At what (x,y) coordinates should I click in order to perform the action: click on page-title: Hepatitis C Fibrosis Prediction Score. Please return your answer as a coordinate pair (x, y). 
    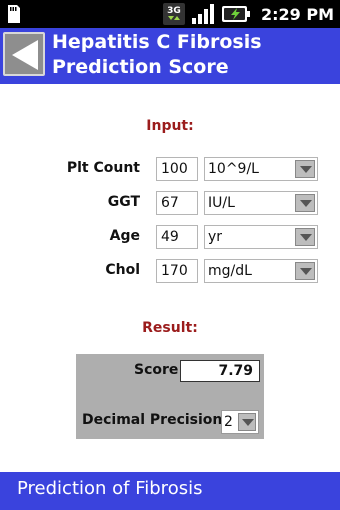
    Looking at the image, I should click on (157, 54).